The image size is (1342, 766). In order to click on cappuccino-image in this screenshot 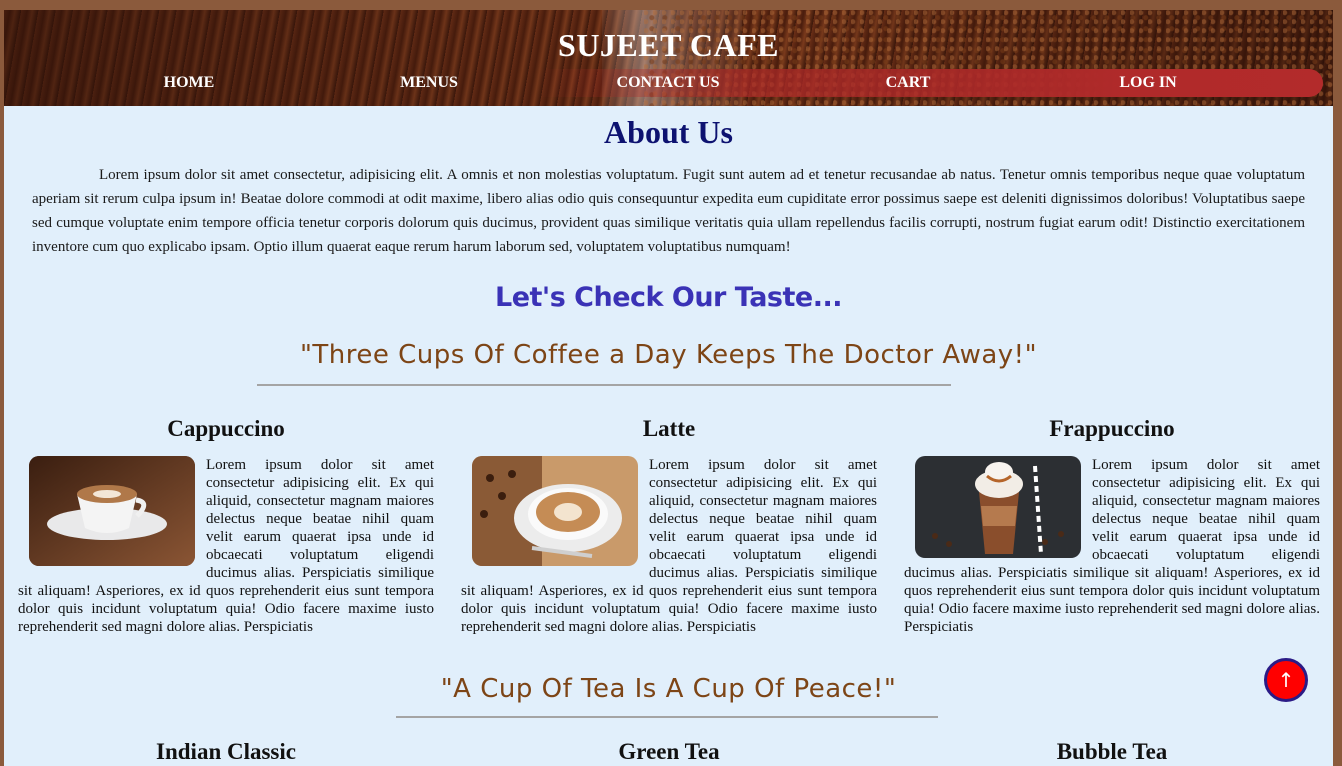, I will do `click(112, 511)`.